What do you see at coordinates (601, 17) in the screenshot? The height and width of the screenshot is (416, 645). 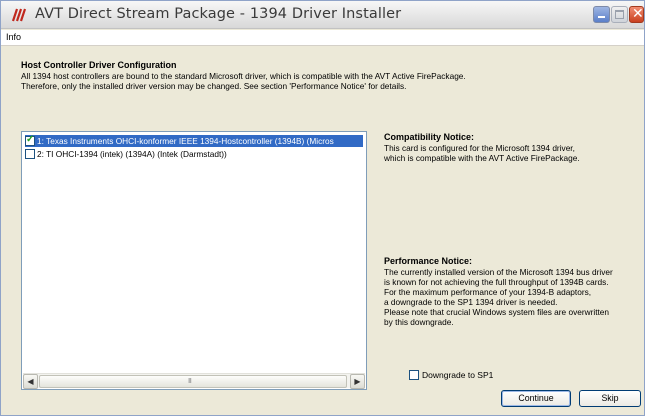 I see `minimize-icon` at bounding box center [601, 17].